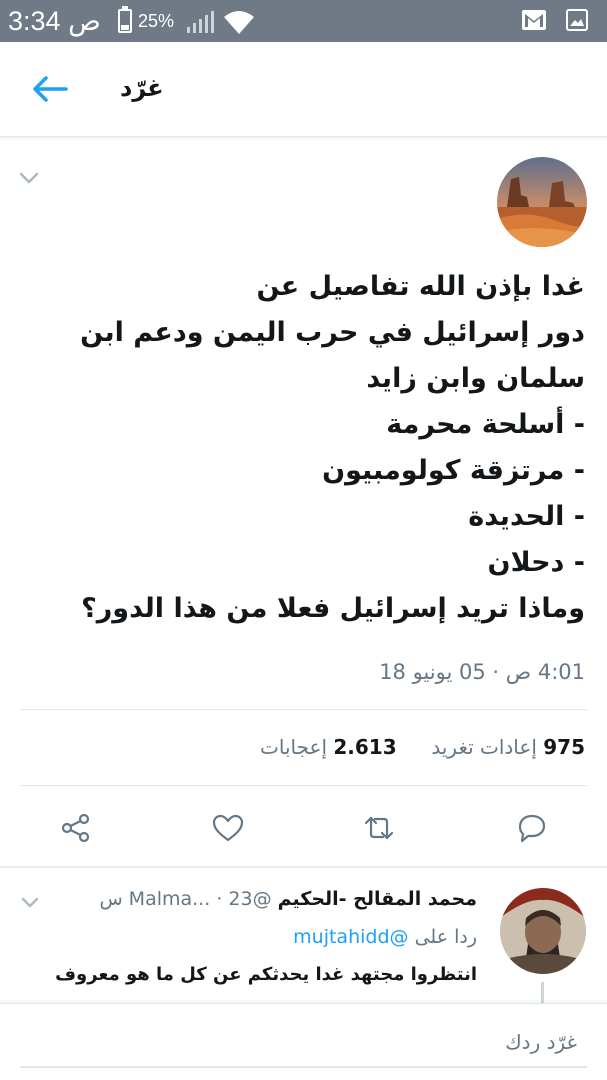 This screenshot has height=1080, width=607. Describe the element at coordinates (332, 332) in the screenshot. I see `tweet-line: دور إسرائيل في حرب اليمن ودعم ابن` at that location.